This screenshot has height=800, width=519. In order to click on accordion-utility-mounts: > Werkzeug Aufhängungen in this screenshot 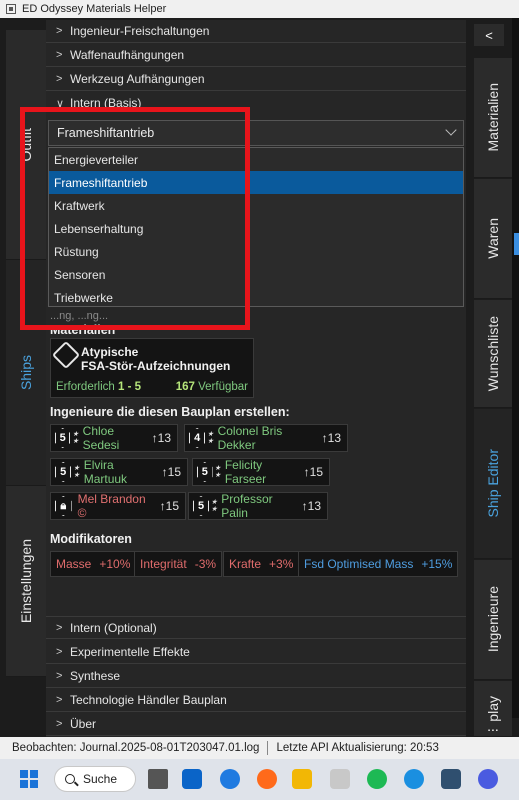, I will do `click(256, 79)`.